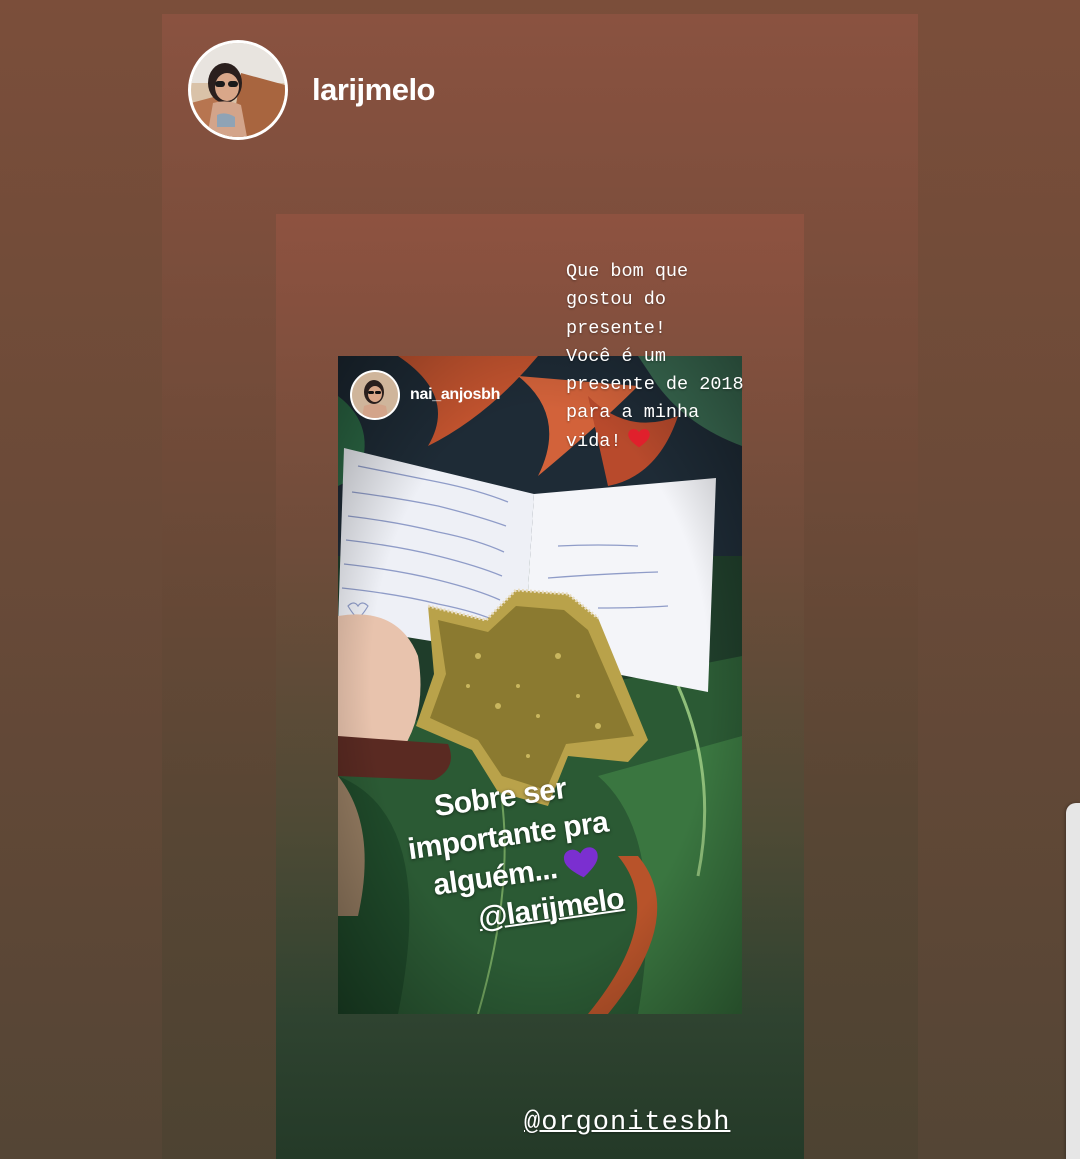  What do you see at coordinates (455, 395) in the screenshot?
I see `shared-story-username: nai_anjosbh` at bounding box center [455, 395].